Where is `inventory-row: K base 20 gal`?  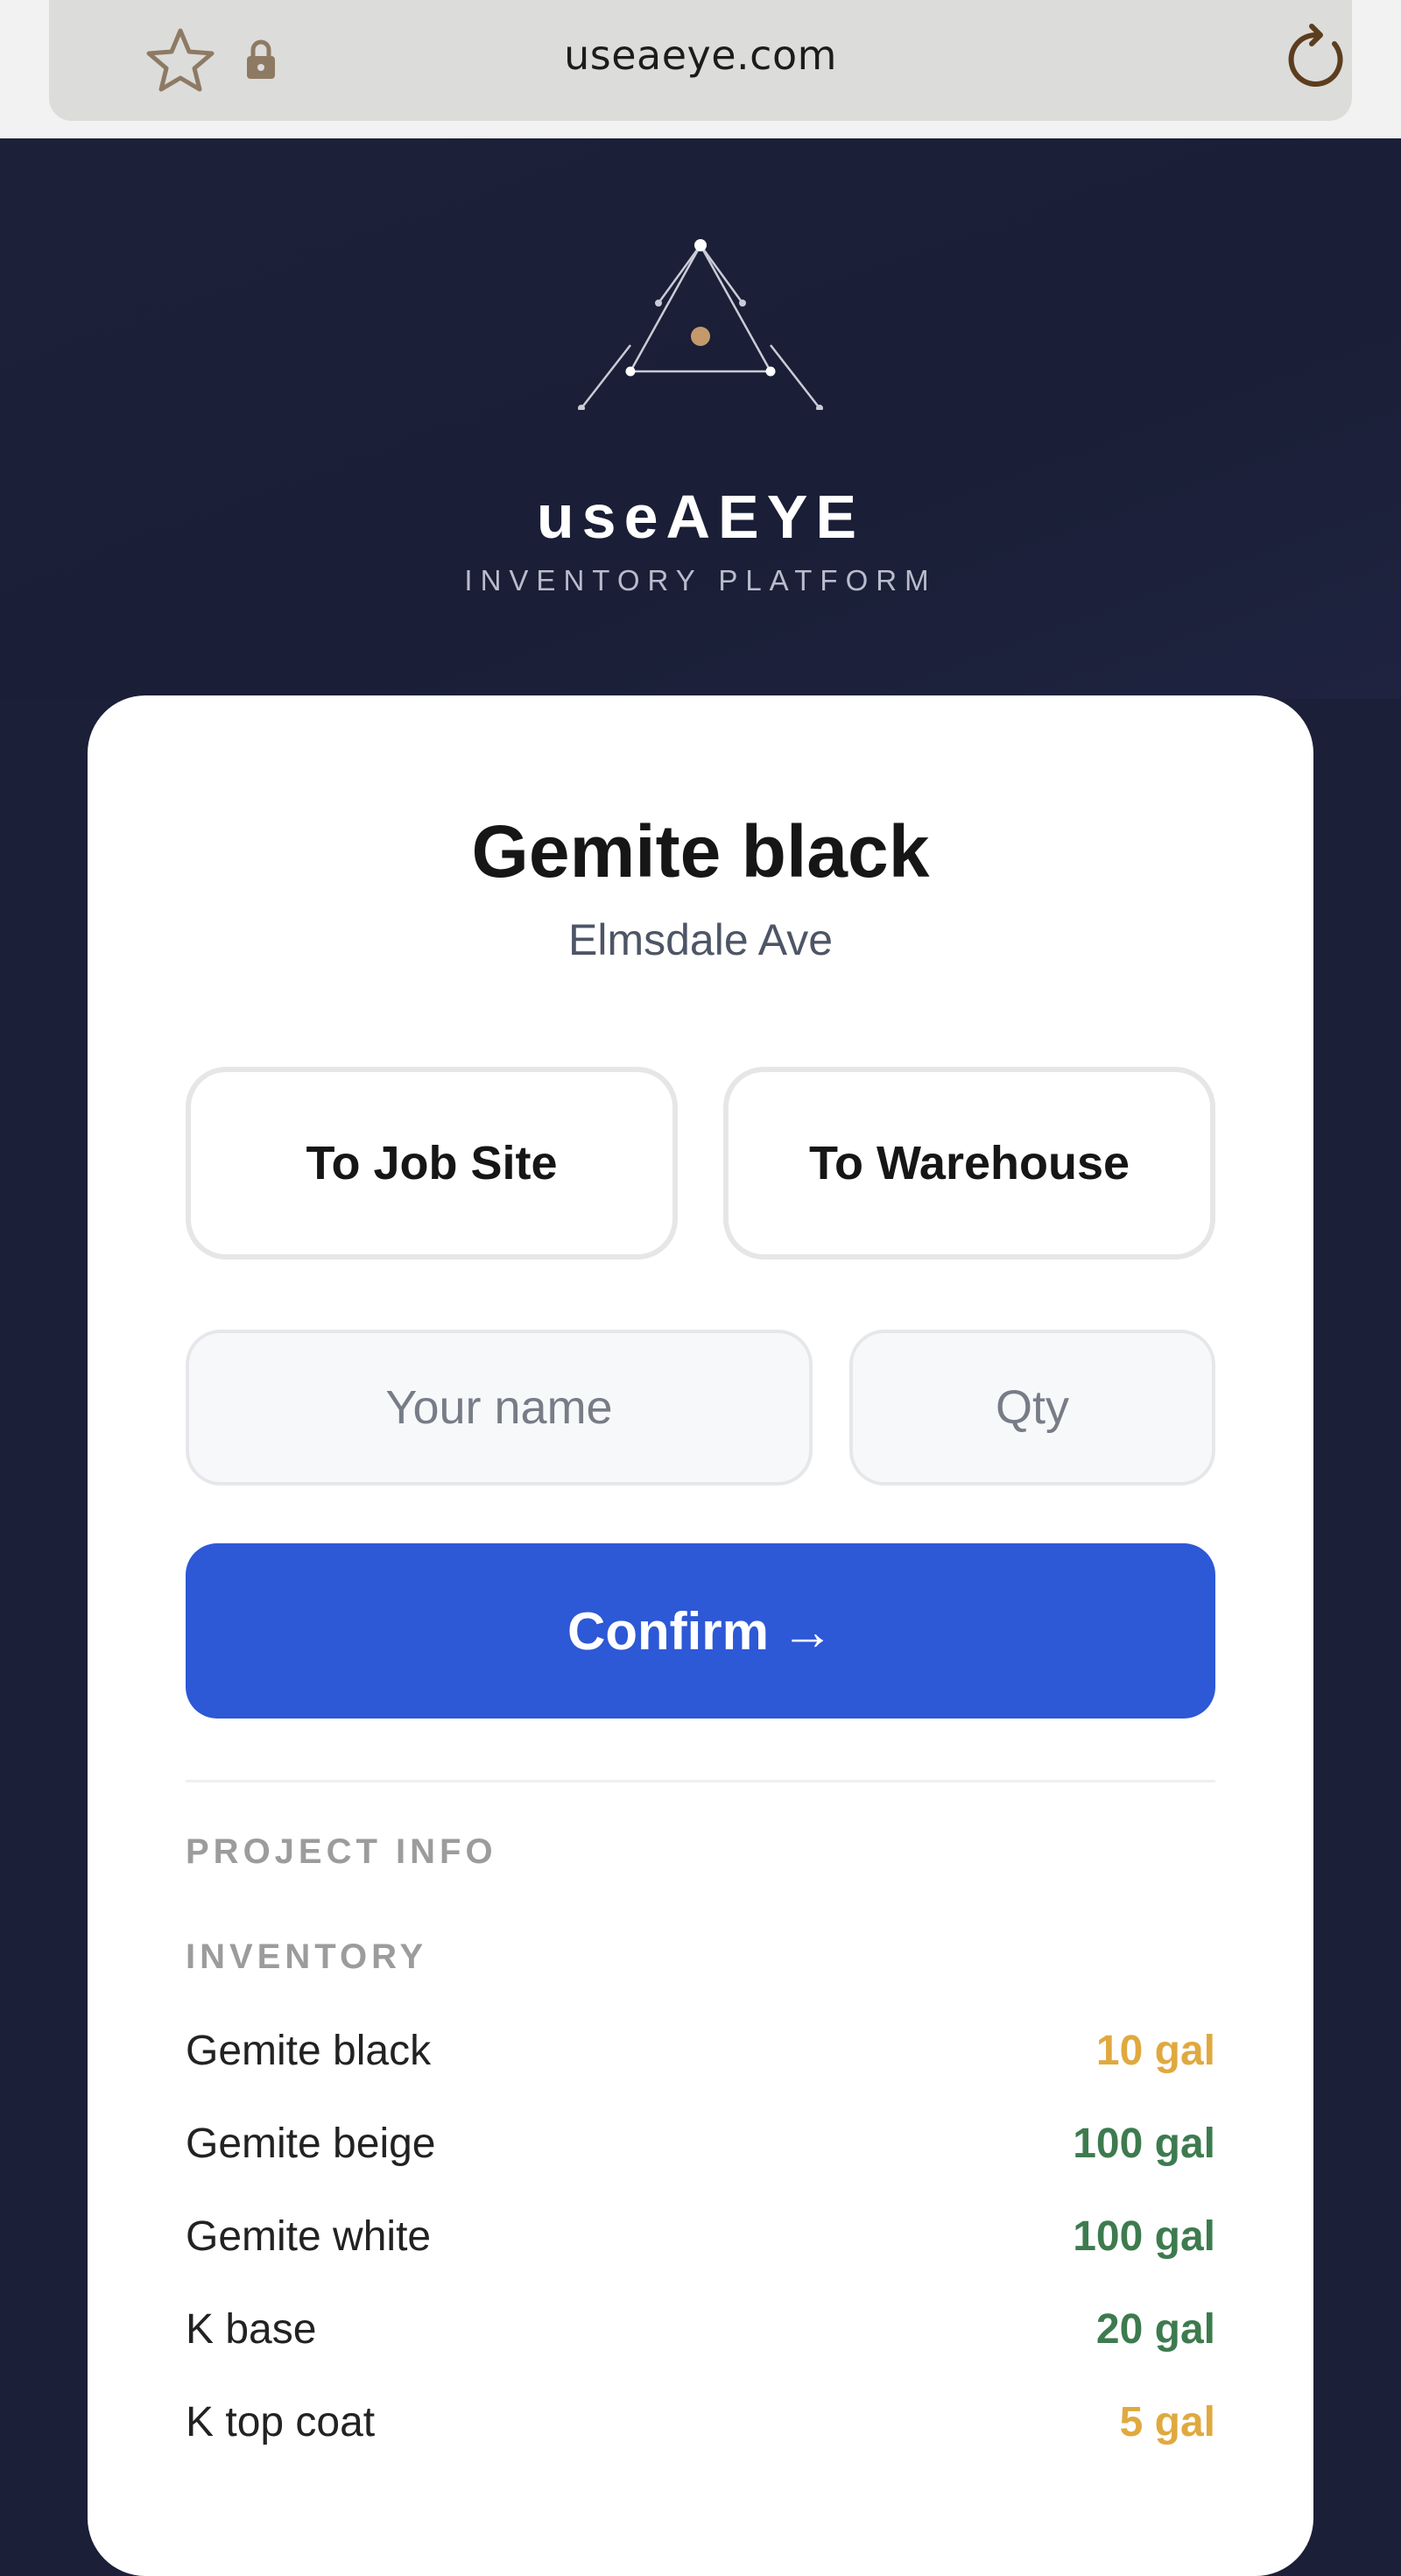
inventory-row: K base 20 gal is located at coordinates (701, 2336).